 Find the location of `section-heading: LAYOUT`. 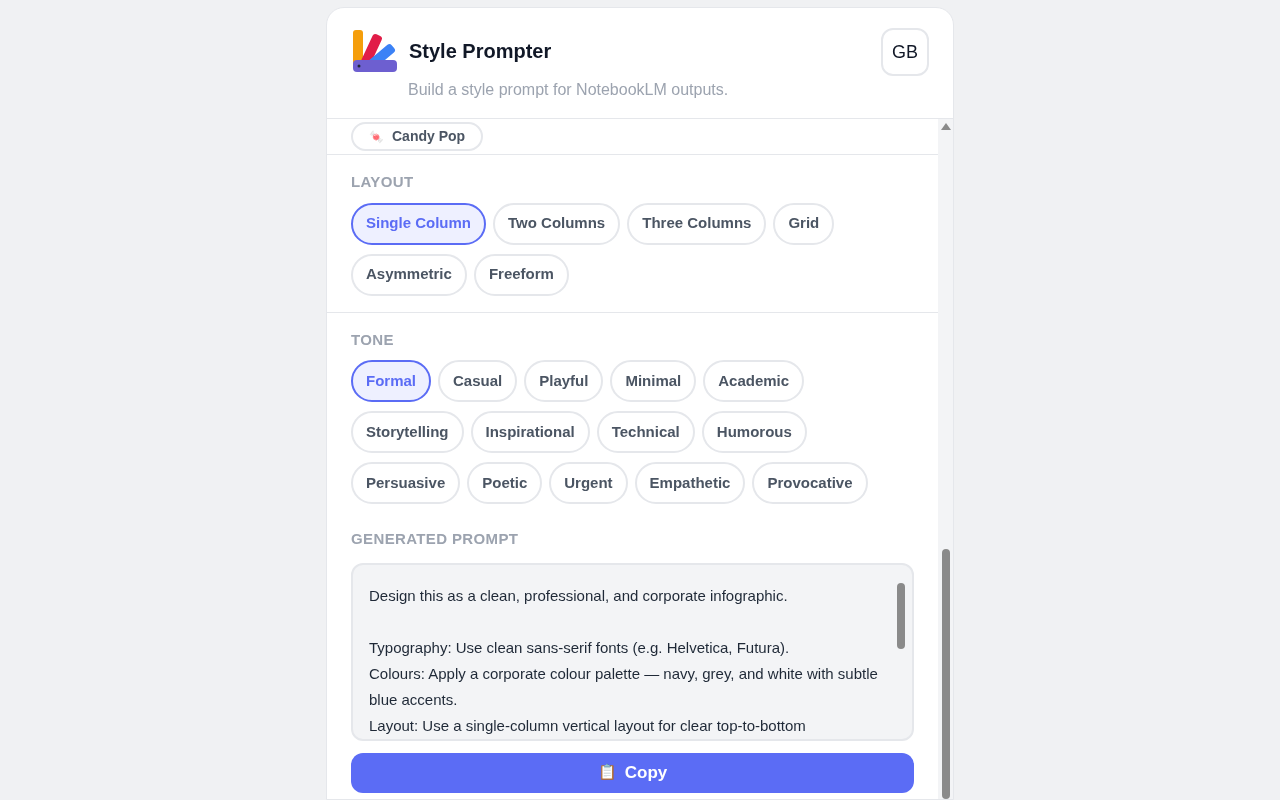

section-heading: LAYOUT is located at coordinates (383, 182).